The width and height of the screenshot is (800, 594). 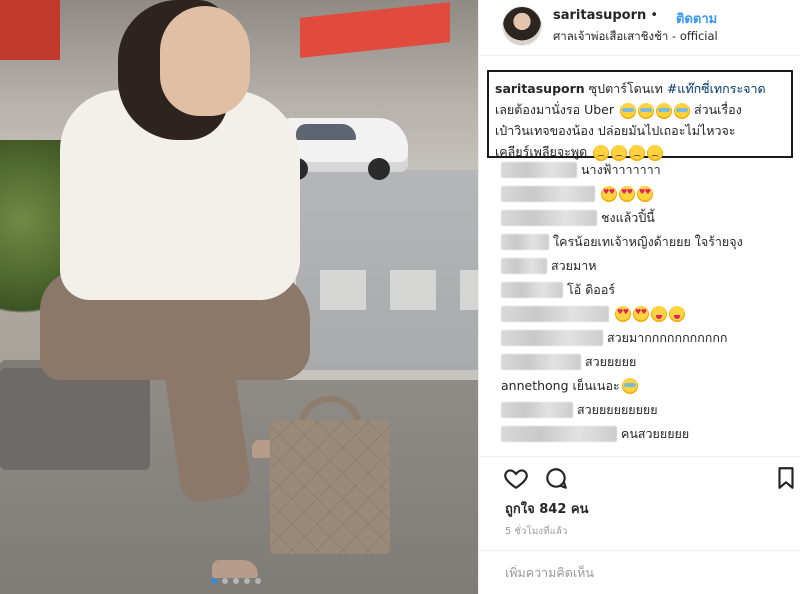 What do you see at coordinates (556, 478) in the screenshot?
I see `comment-bubble-icon` at bounding box center [556, 478].